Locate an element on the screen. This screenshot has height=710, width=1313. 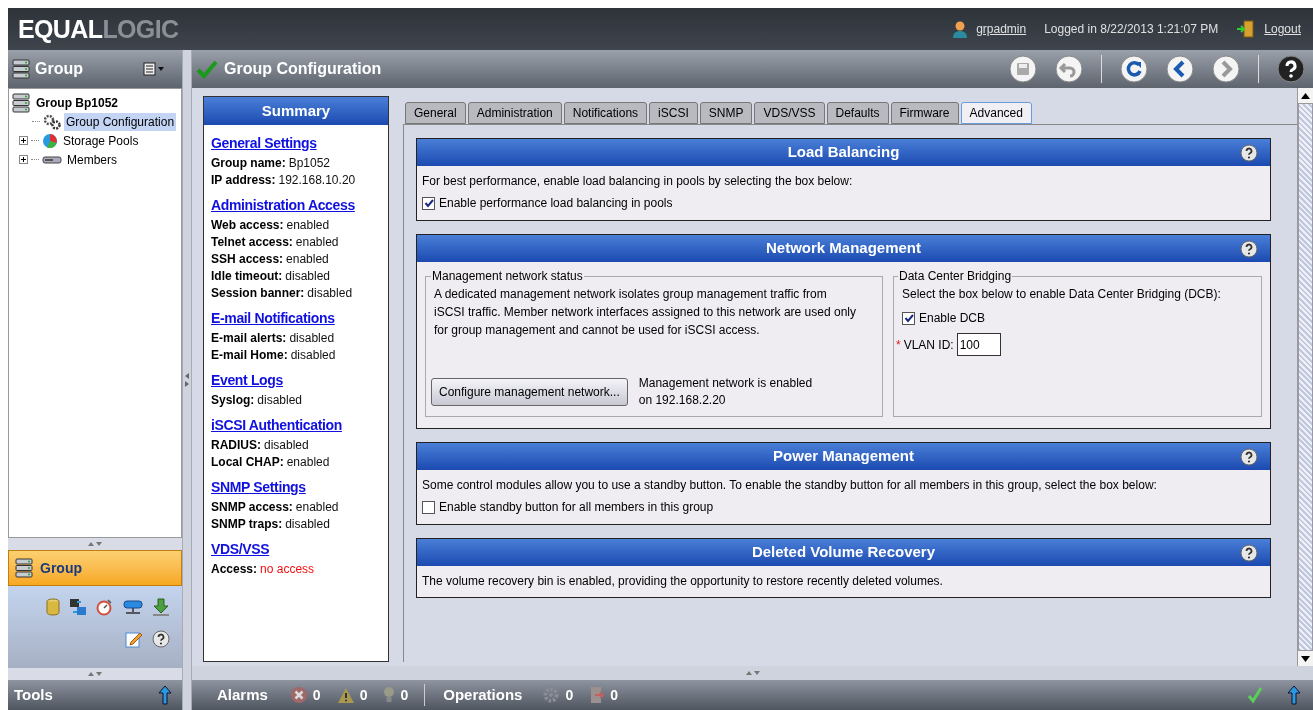
group-panel-title: Group is located at coordinates (61, 568).